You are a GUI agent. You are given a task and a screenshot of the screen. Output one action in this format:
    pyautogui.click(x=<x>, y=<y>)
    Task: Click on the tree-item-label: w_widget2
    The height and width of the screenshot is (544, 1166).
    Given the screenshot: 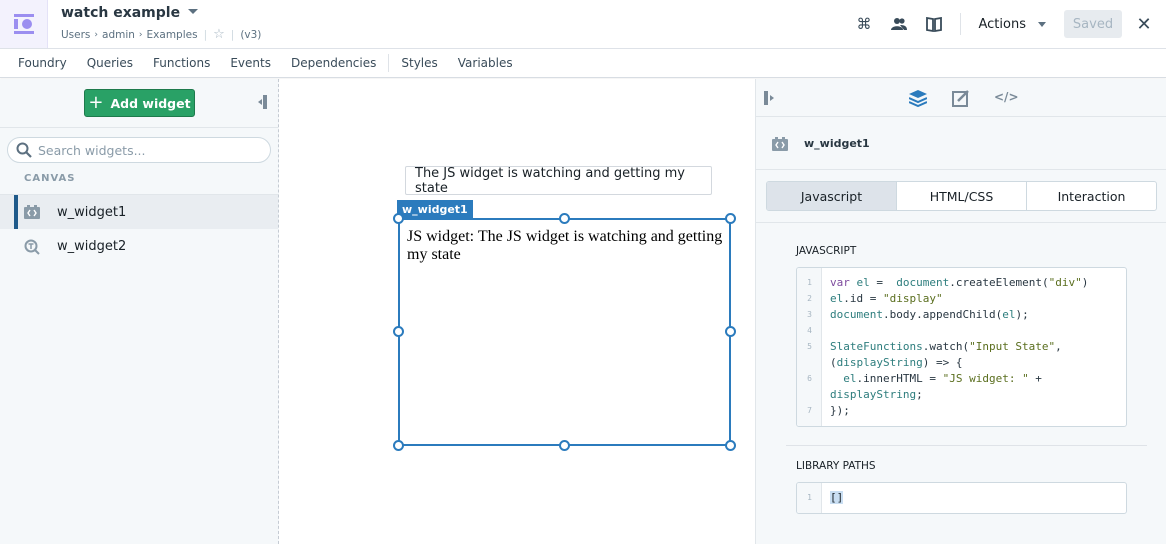 What is the action you would take?
    pyautogui.click(x=92, y=246)
    